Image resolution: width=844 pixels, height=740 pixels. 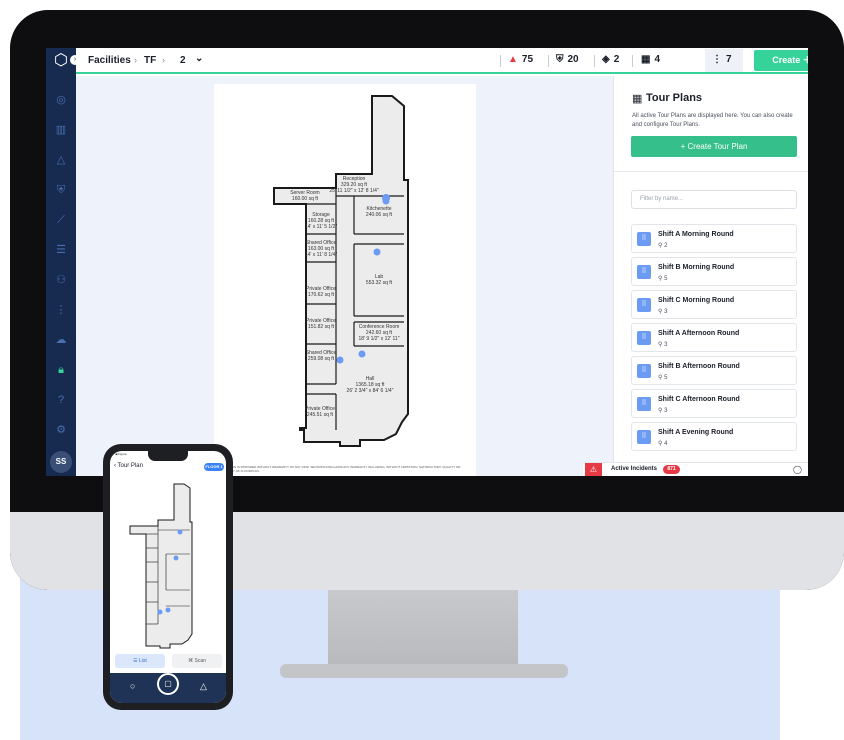 I want to click on tour-card: ⠿ Shift C Morning Round ⚲ 3, so click(x=714, y=304).